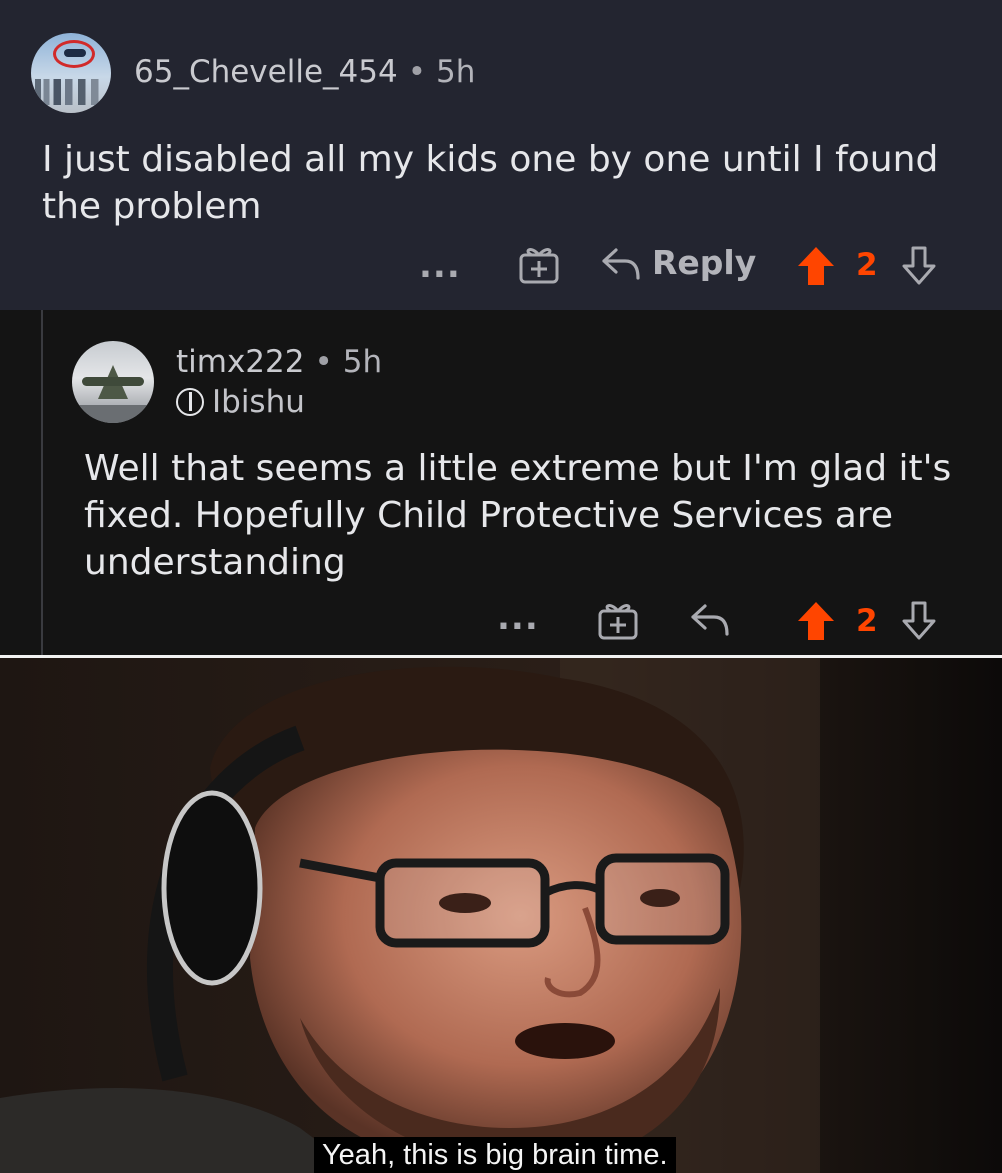  Describe the element at coordinates (215, 562) in the screenshot. I see `comment-body-line: understanding` at that location.